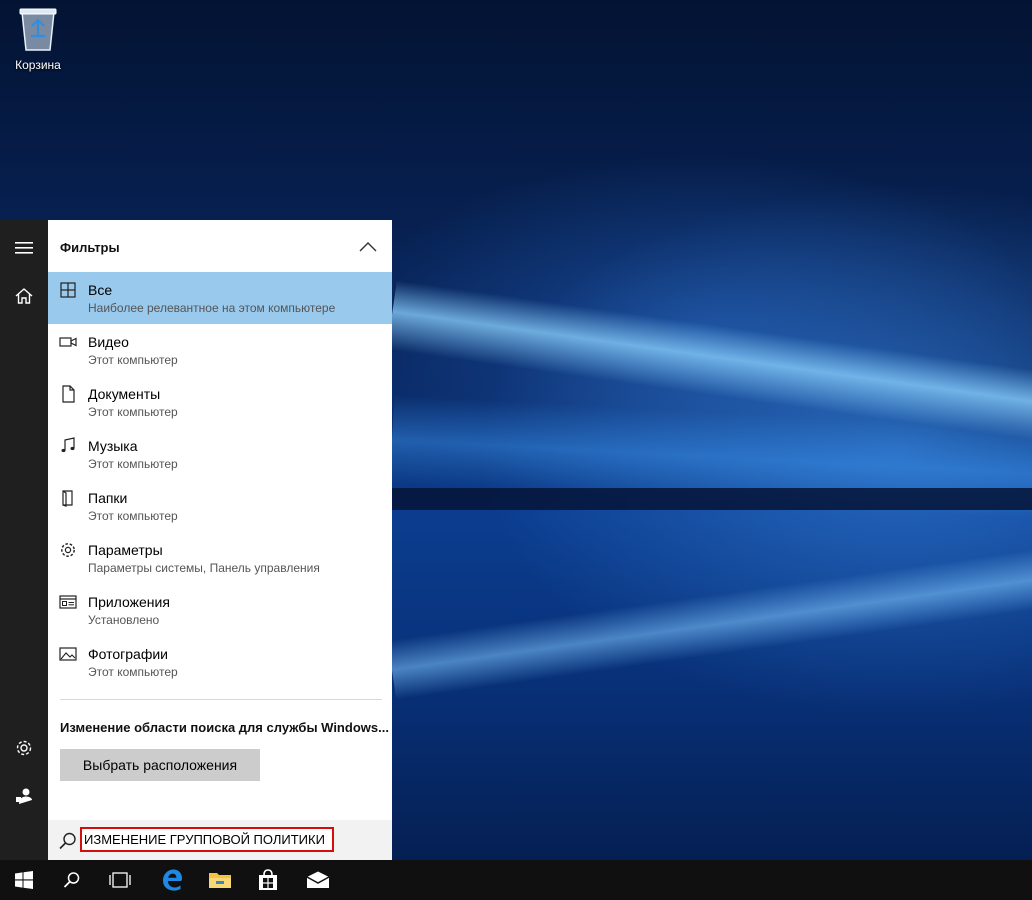 This screenshot has height=900, width=1032. I want to click on hamburger-icon, so click(24, 248).